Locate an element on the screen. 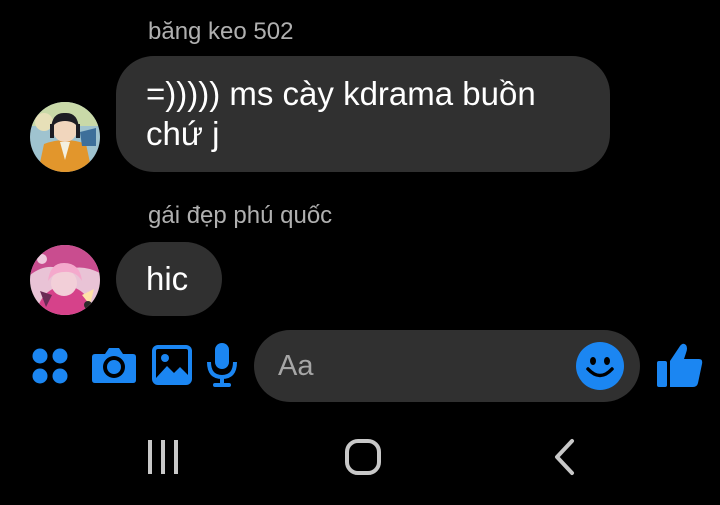  camera-icon is located at coordinates (114, 365).